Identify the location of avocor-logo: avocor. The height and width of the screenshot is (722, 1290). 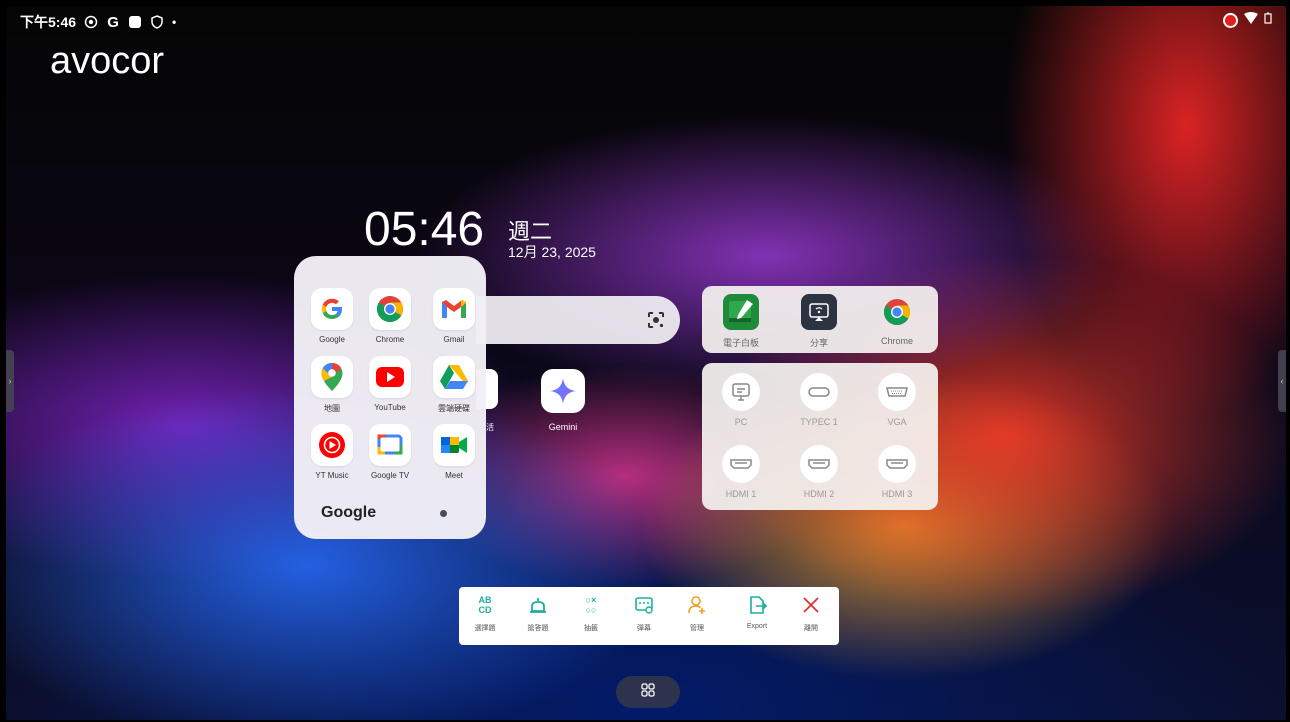
(107, 61).